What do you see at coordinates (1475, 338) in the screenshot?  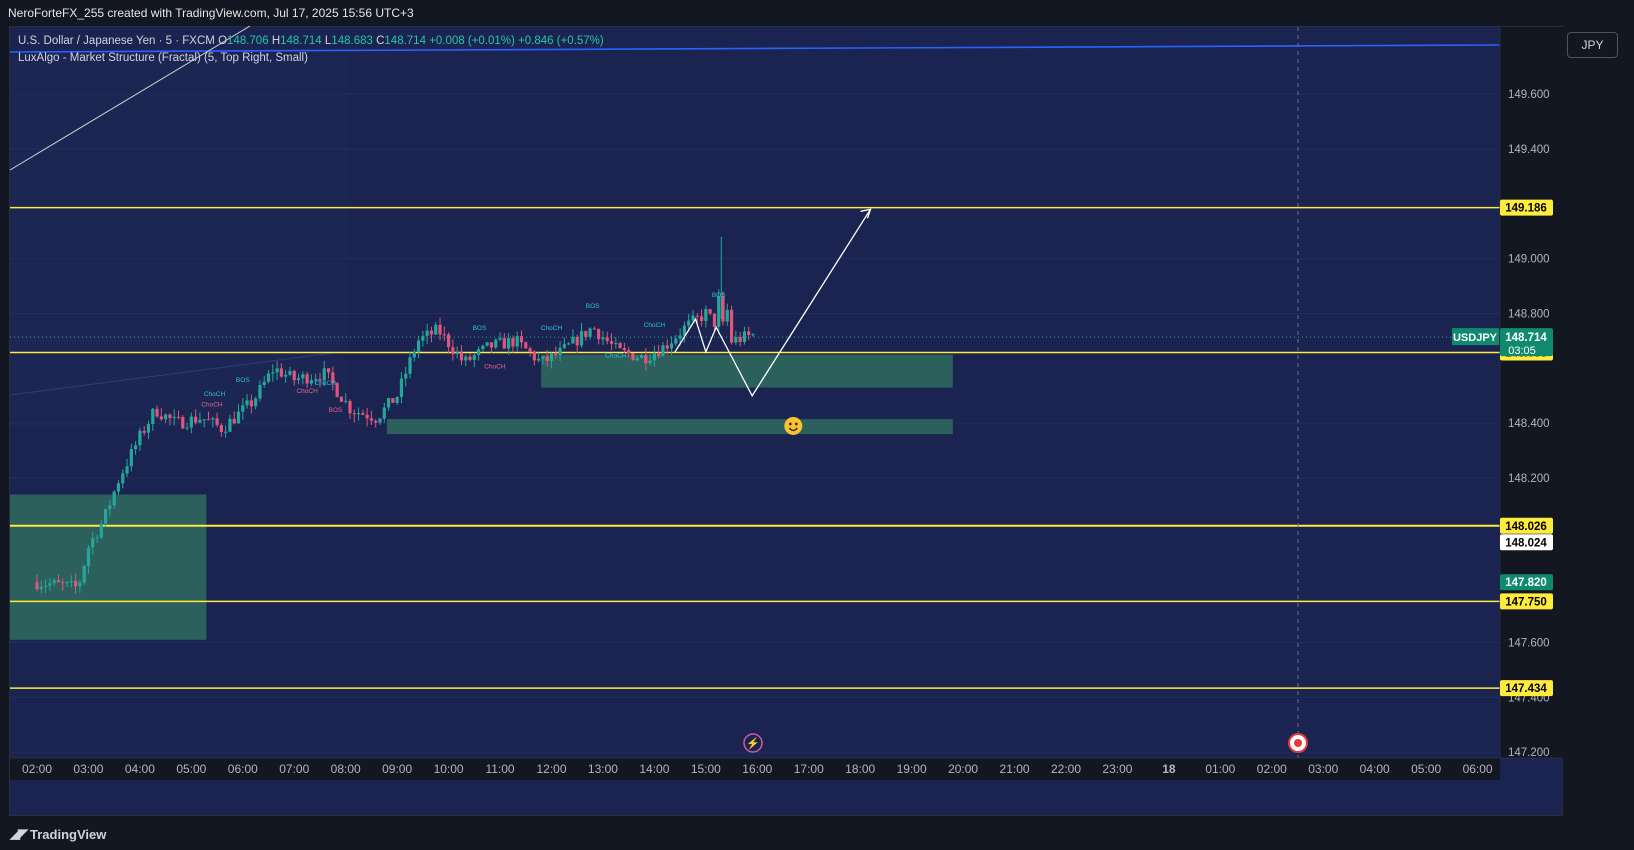 I see `symbol-tag: USDJPY` at bounding box center [1475, 338].